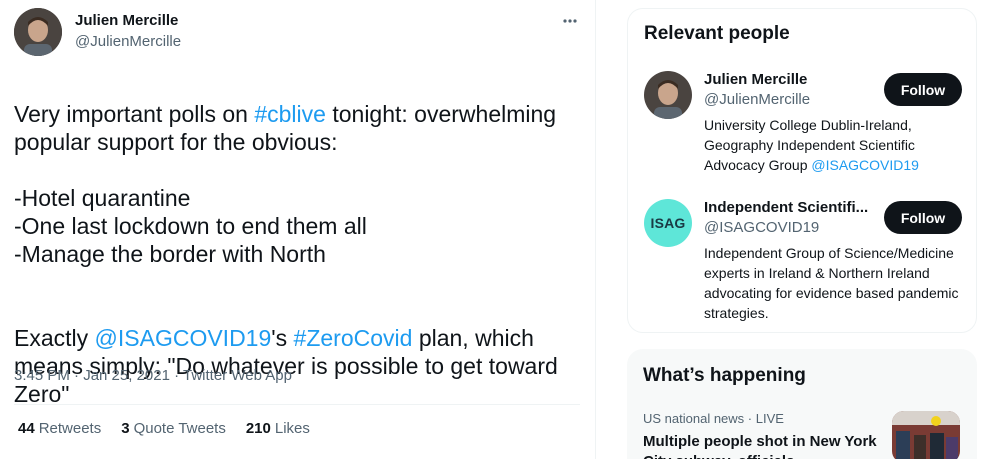 This screenshot has width=982, height=459. I want to click on mention-link-isagcovid19: @ISAGCOVID19, so click(183, 338).